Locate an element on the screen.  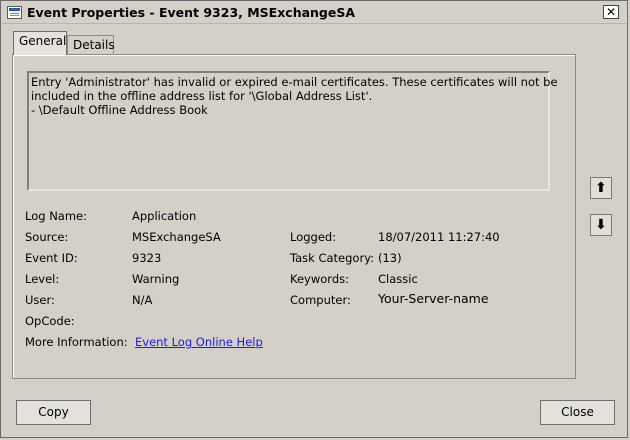
event-id-value: 9323 is located at coordinates (147, 258).